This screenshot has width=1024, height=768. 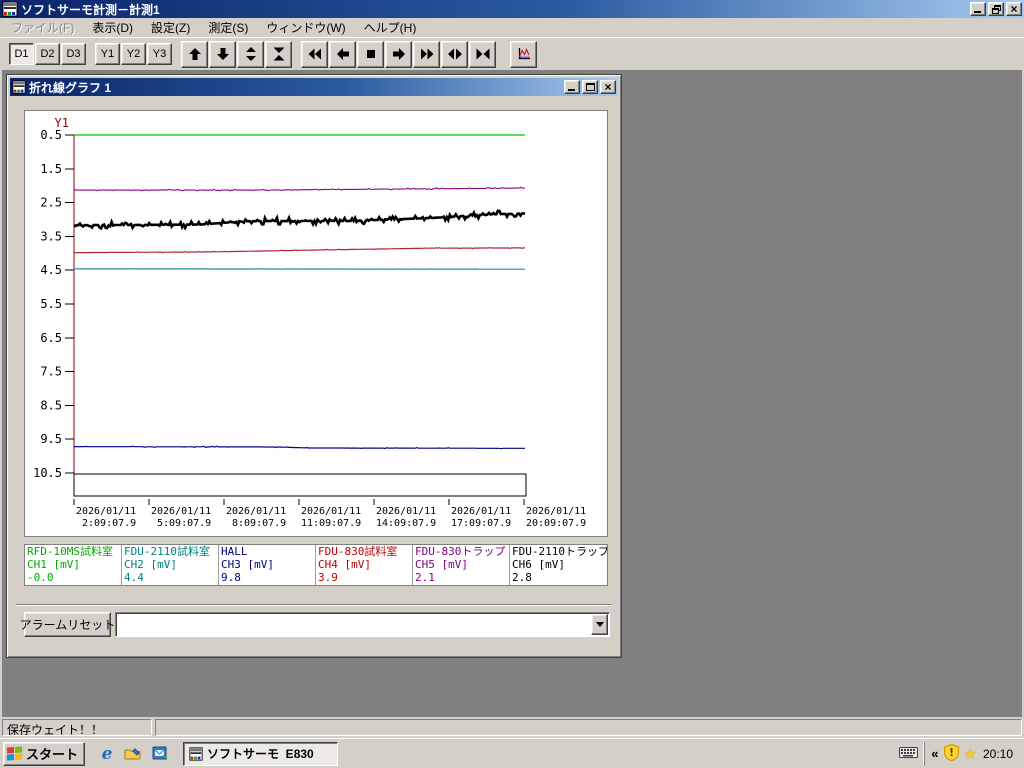 What do you see at coordinates (15, 753) in the screenshot?
I see `windows-logo-icon` at bounding box center [15, 753].